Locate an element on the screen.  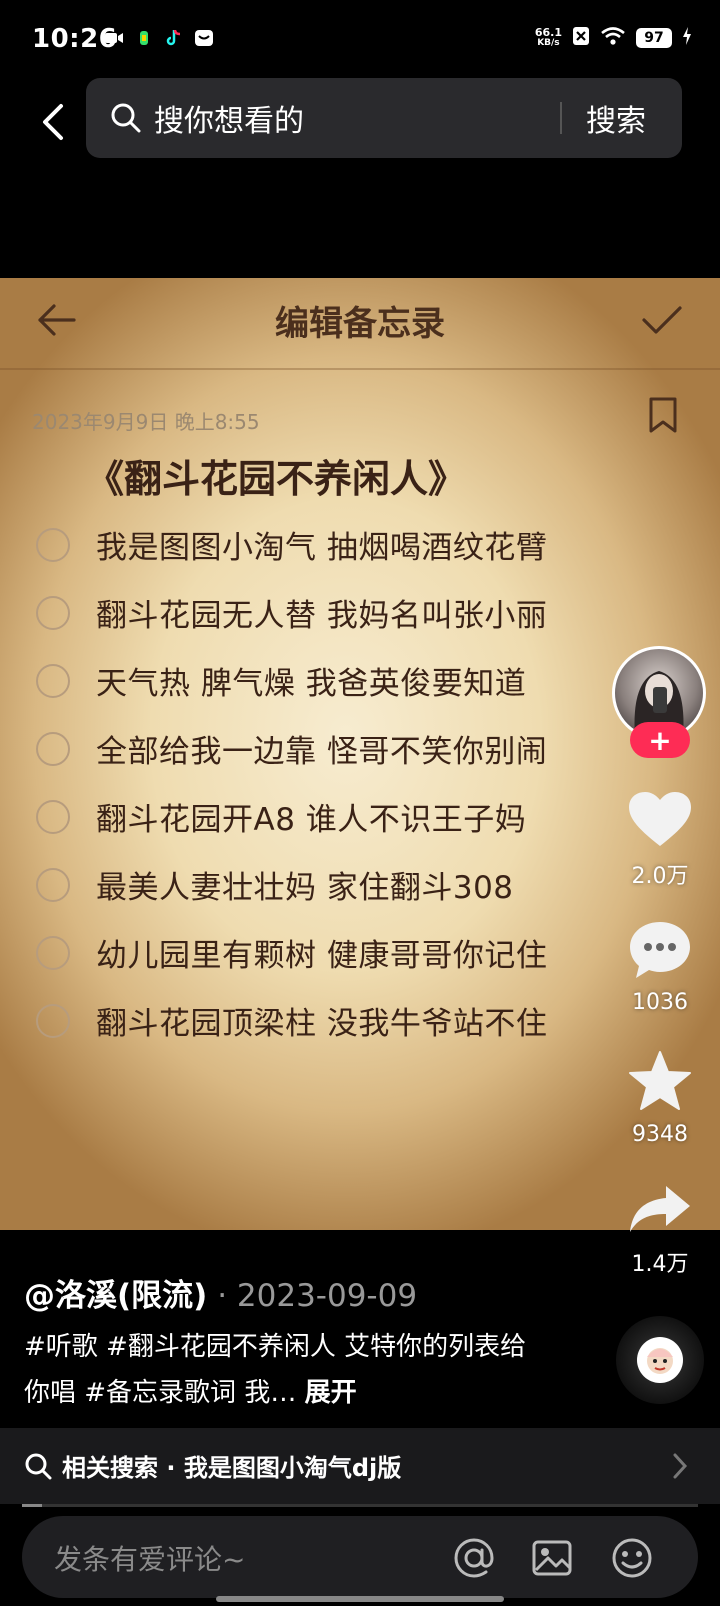
expand-link: 展开 is located at coordinates (331, 1393).